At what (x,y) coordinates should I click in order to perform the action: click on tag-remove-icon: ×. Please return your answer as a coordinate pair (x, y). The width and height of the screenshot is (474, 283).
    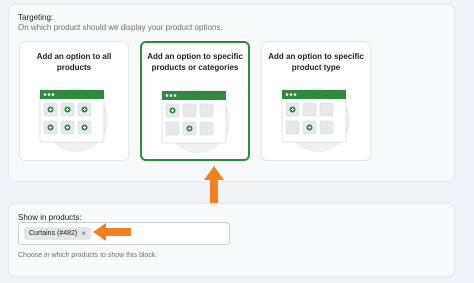
    Looking at the image, I should click on (83, 233).